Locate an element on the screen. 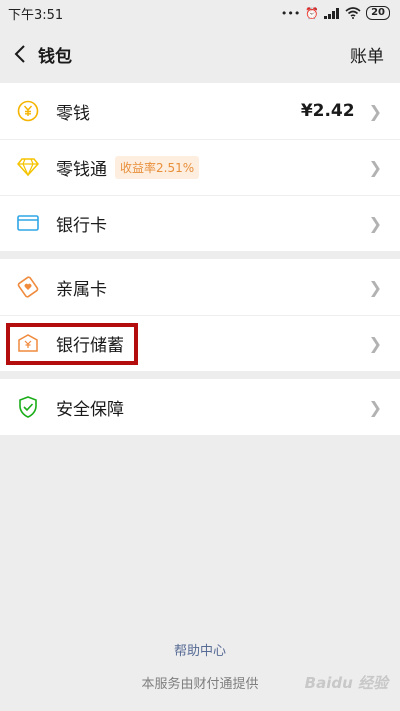 The image size is (400, 711). status-time: 下午3:51 is located at coordinates (36, 15).